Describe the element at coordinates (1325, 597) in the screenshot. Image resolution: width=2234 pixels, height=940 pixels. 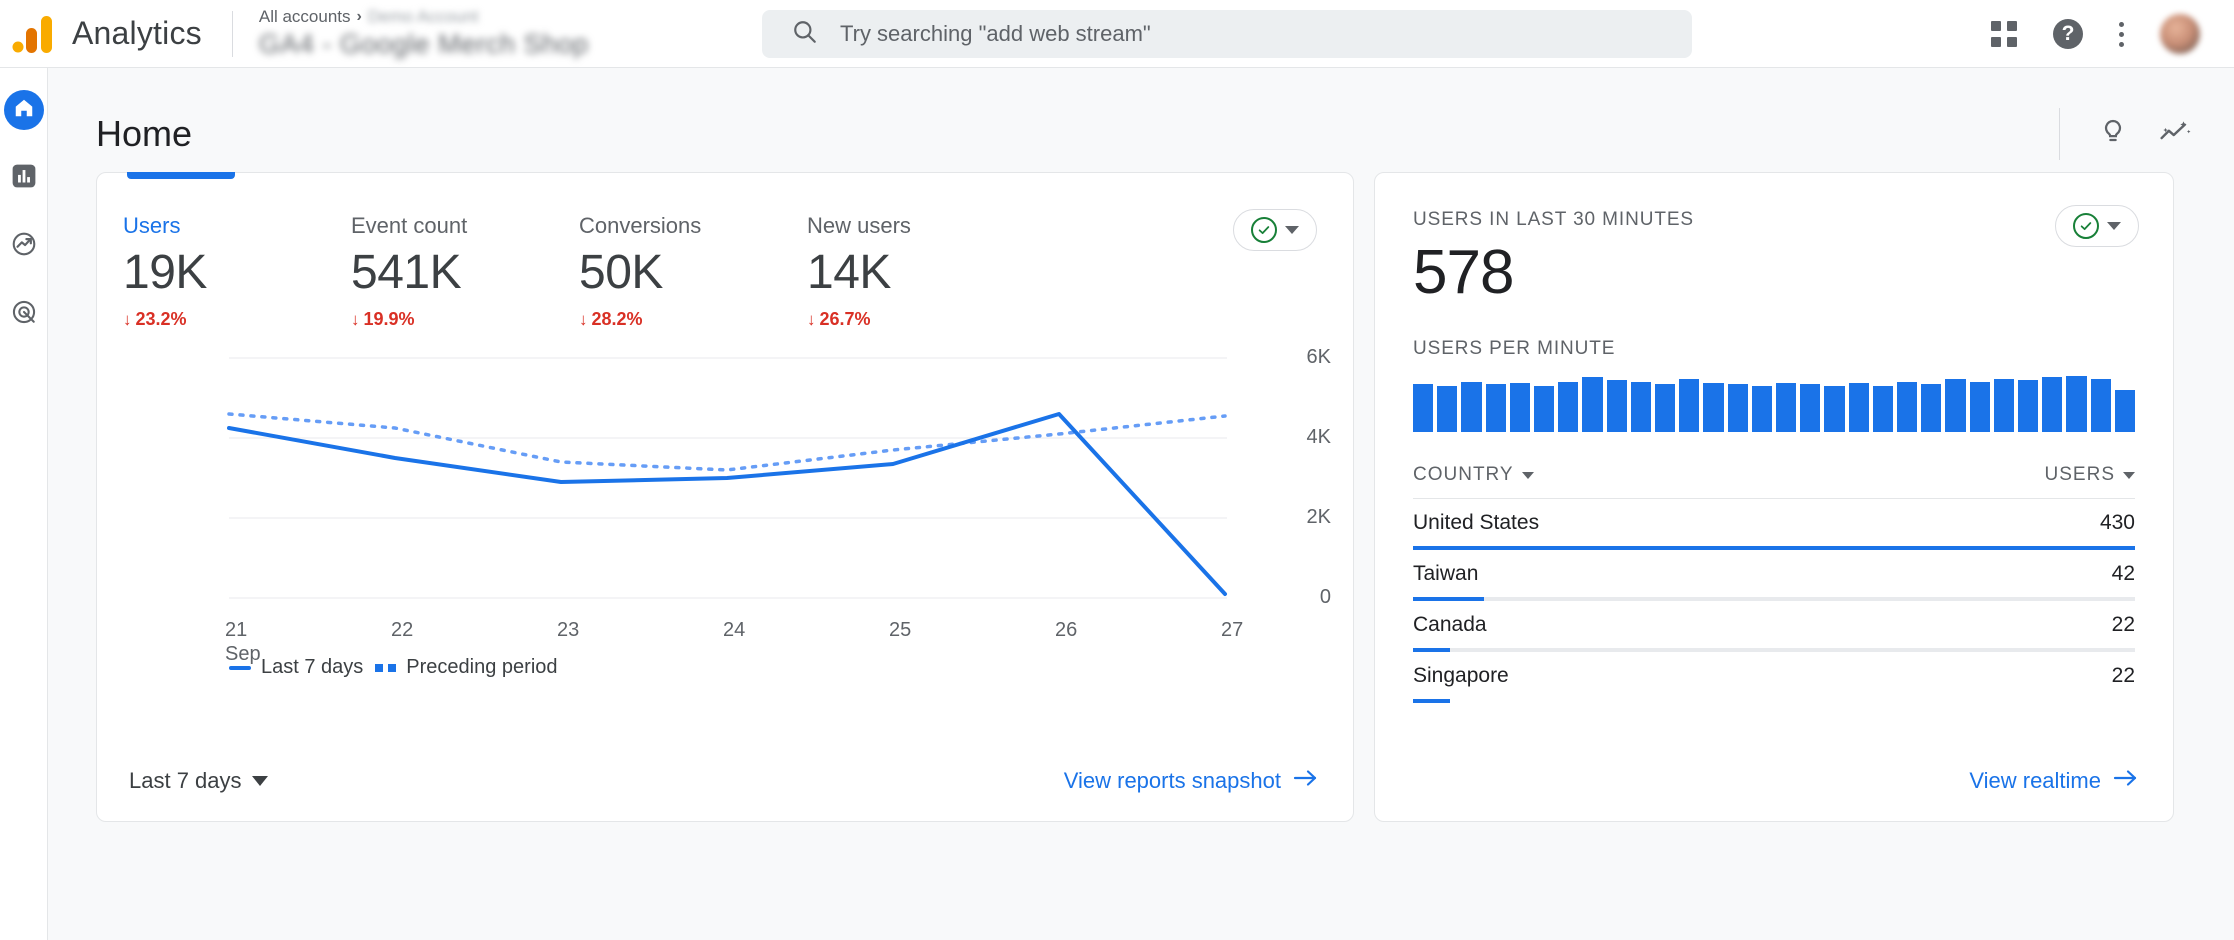
I see `y-tick: 0` at that location.